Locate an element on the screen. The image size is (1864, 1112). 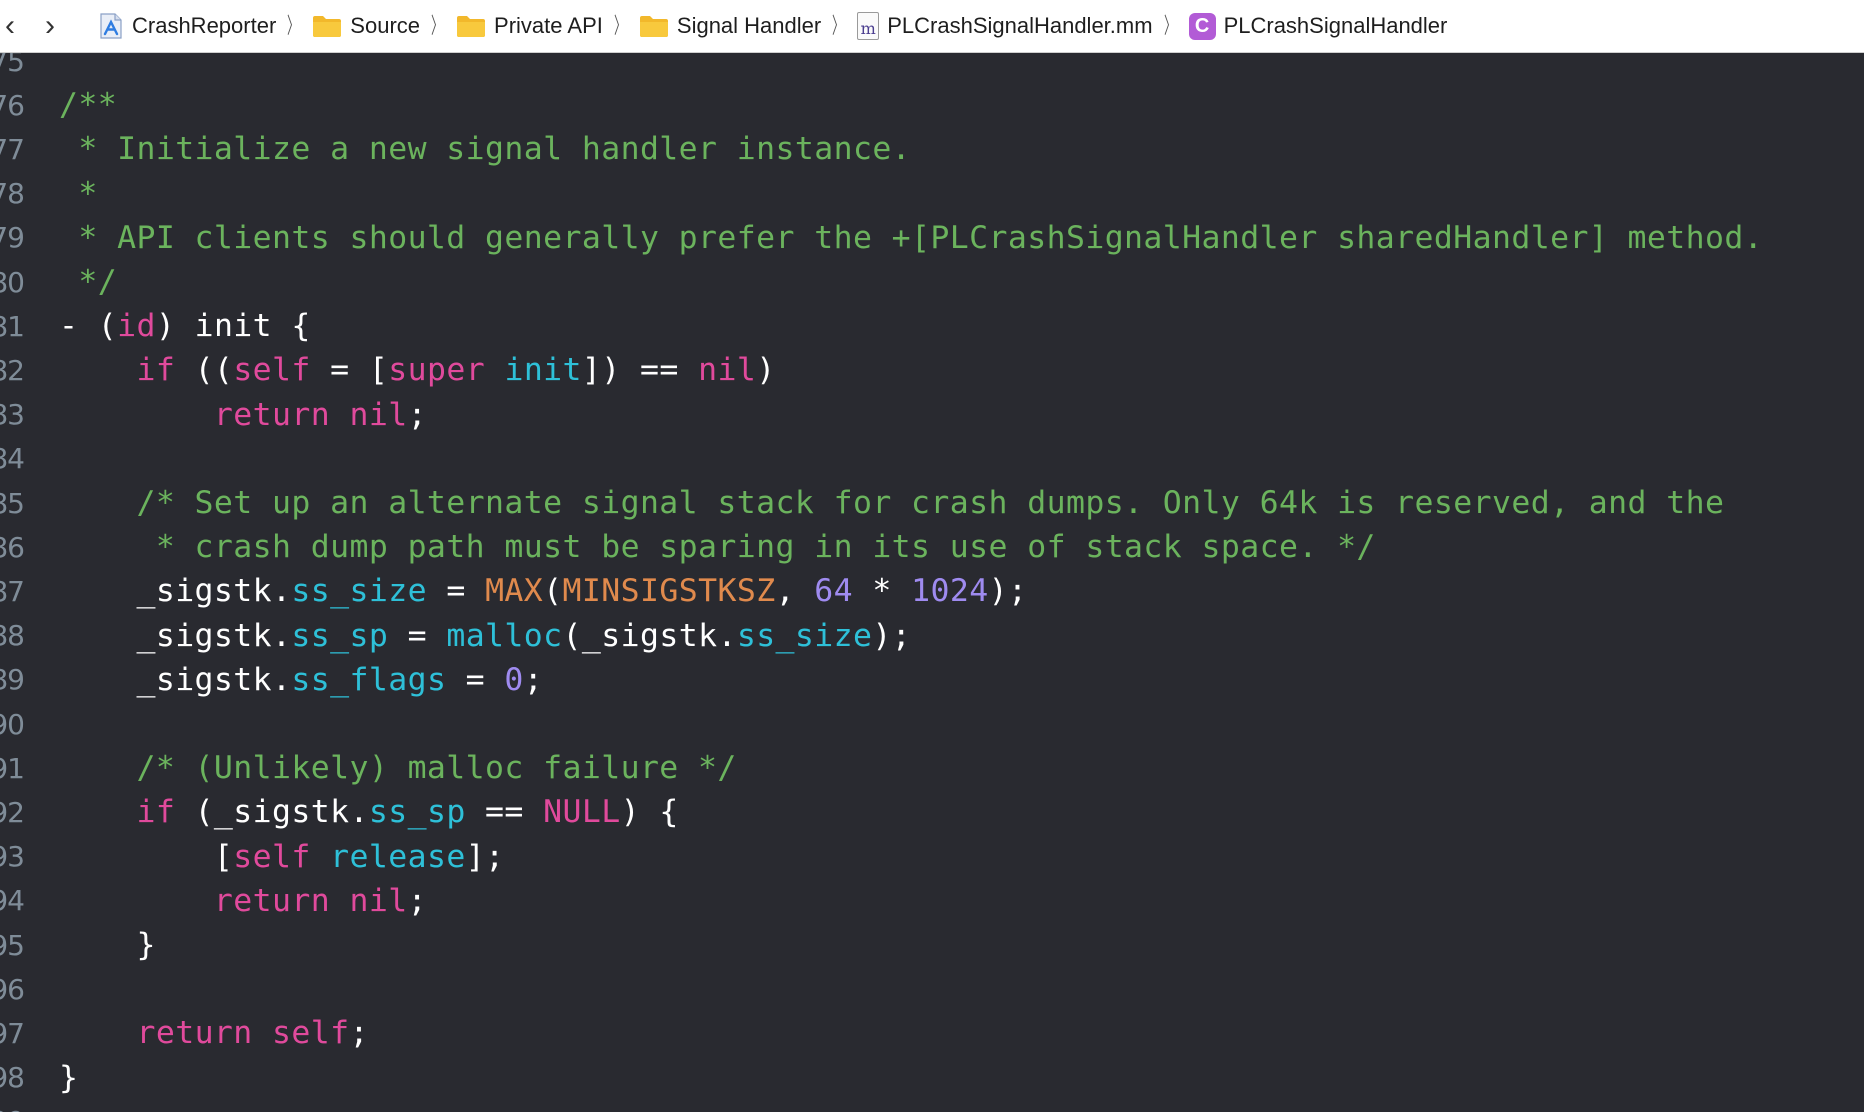
code-line: 81 - (id) init { is located at coordinates (932, 326).